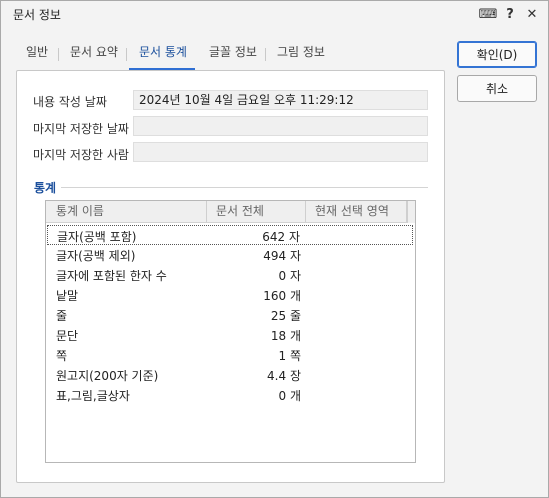 This screenshot has width=549, height=498. I want to click on header-scroll-corner, so click(411, 212).